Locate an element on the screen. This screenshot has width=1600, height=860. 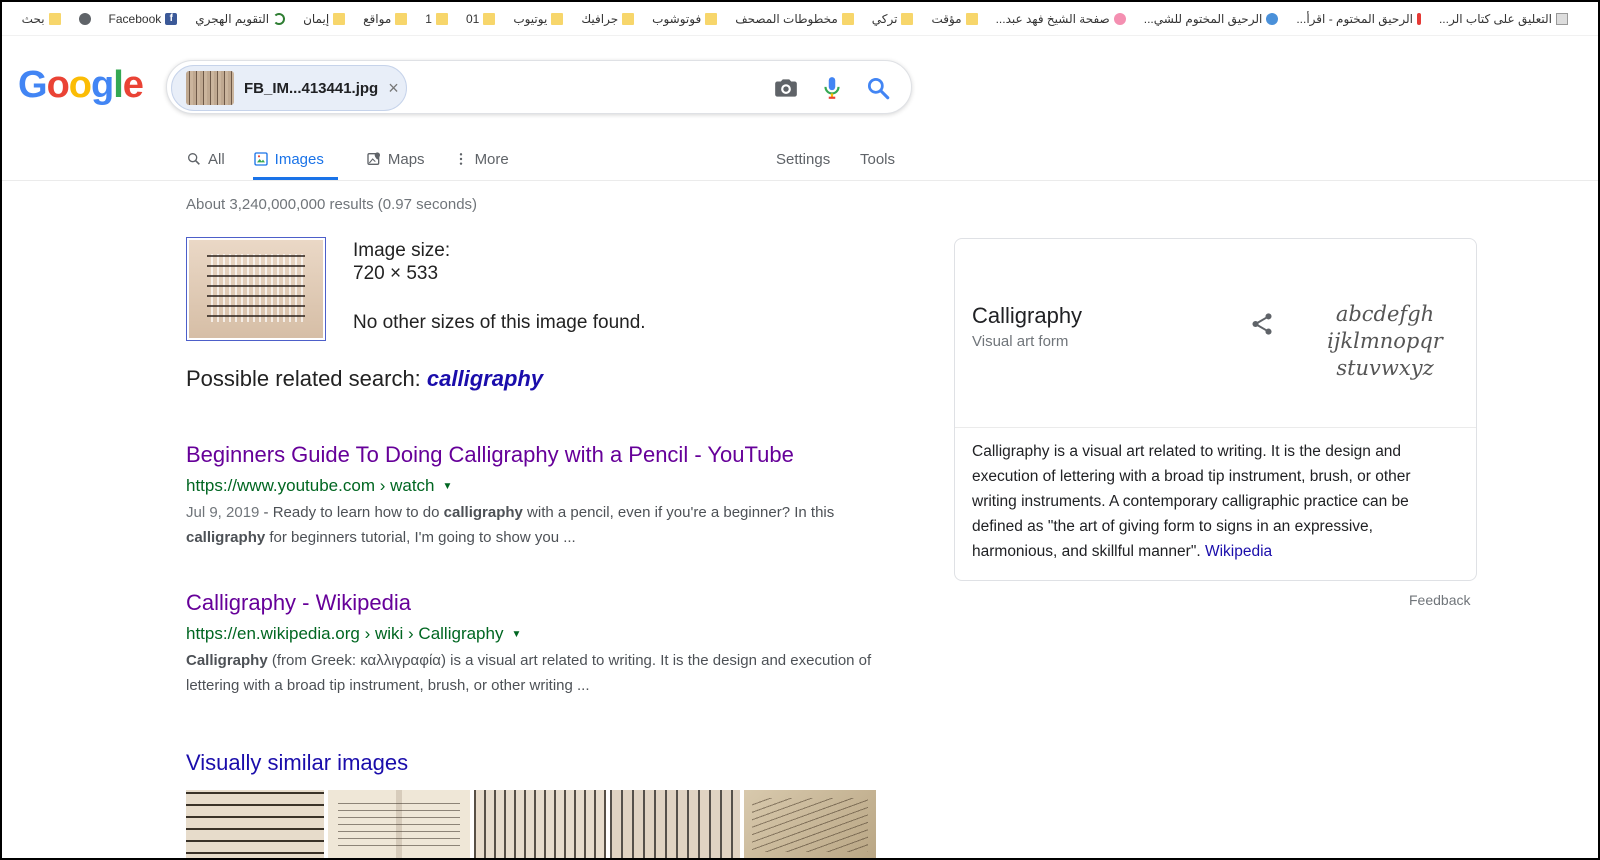
bookmark-folder: جرافيك is located at coordinates (608, 19).